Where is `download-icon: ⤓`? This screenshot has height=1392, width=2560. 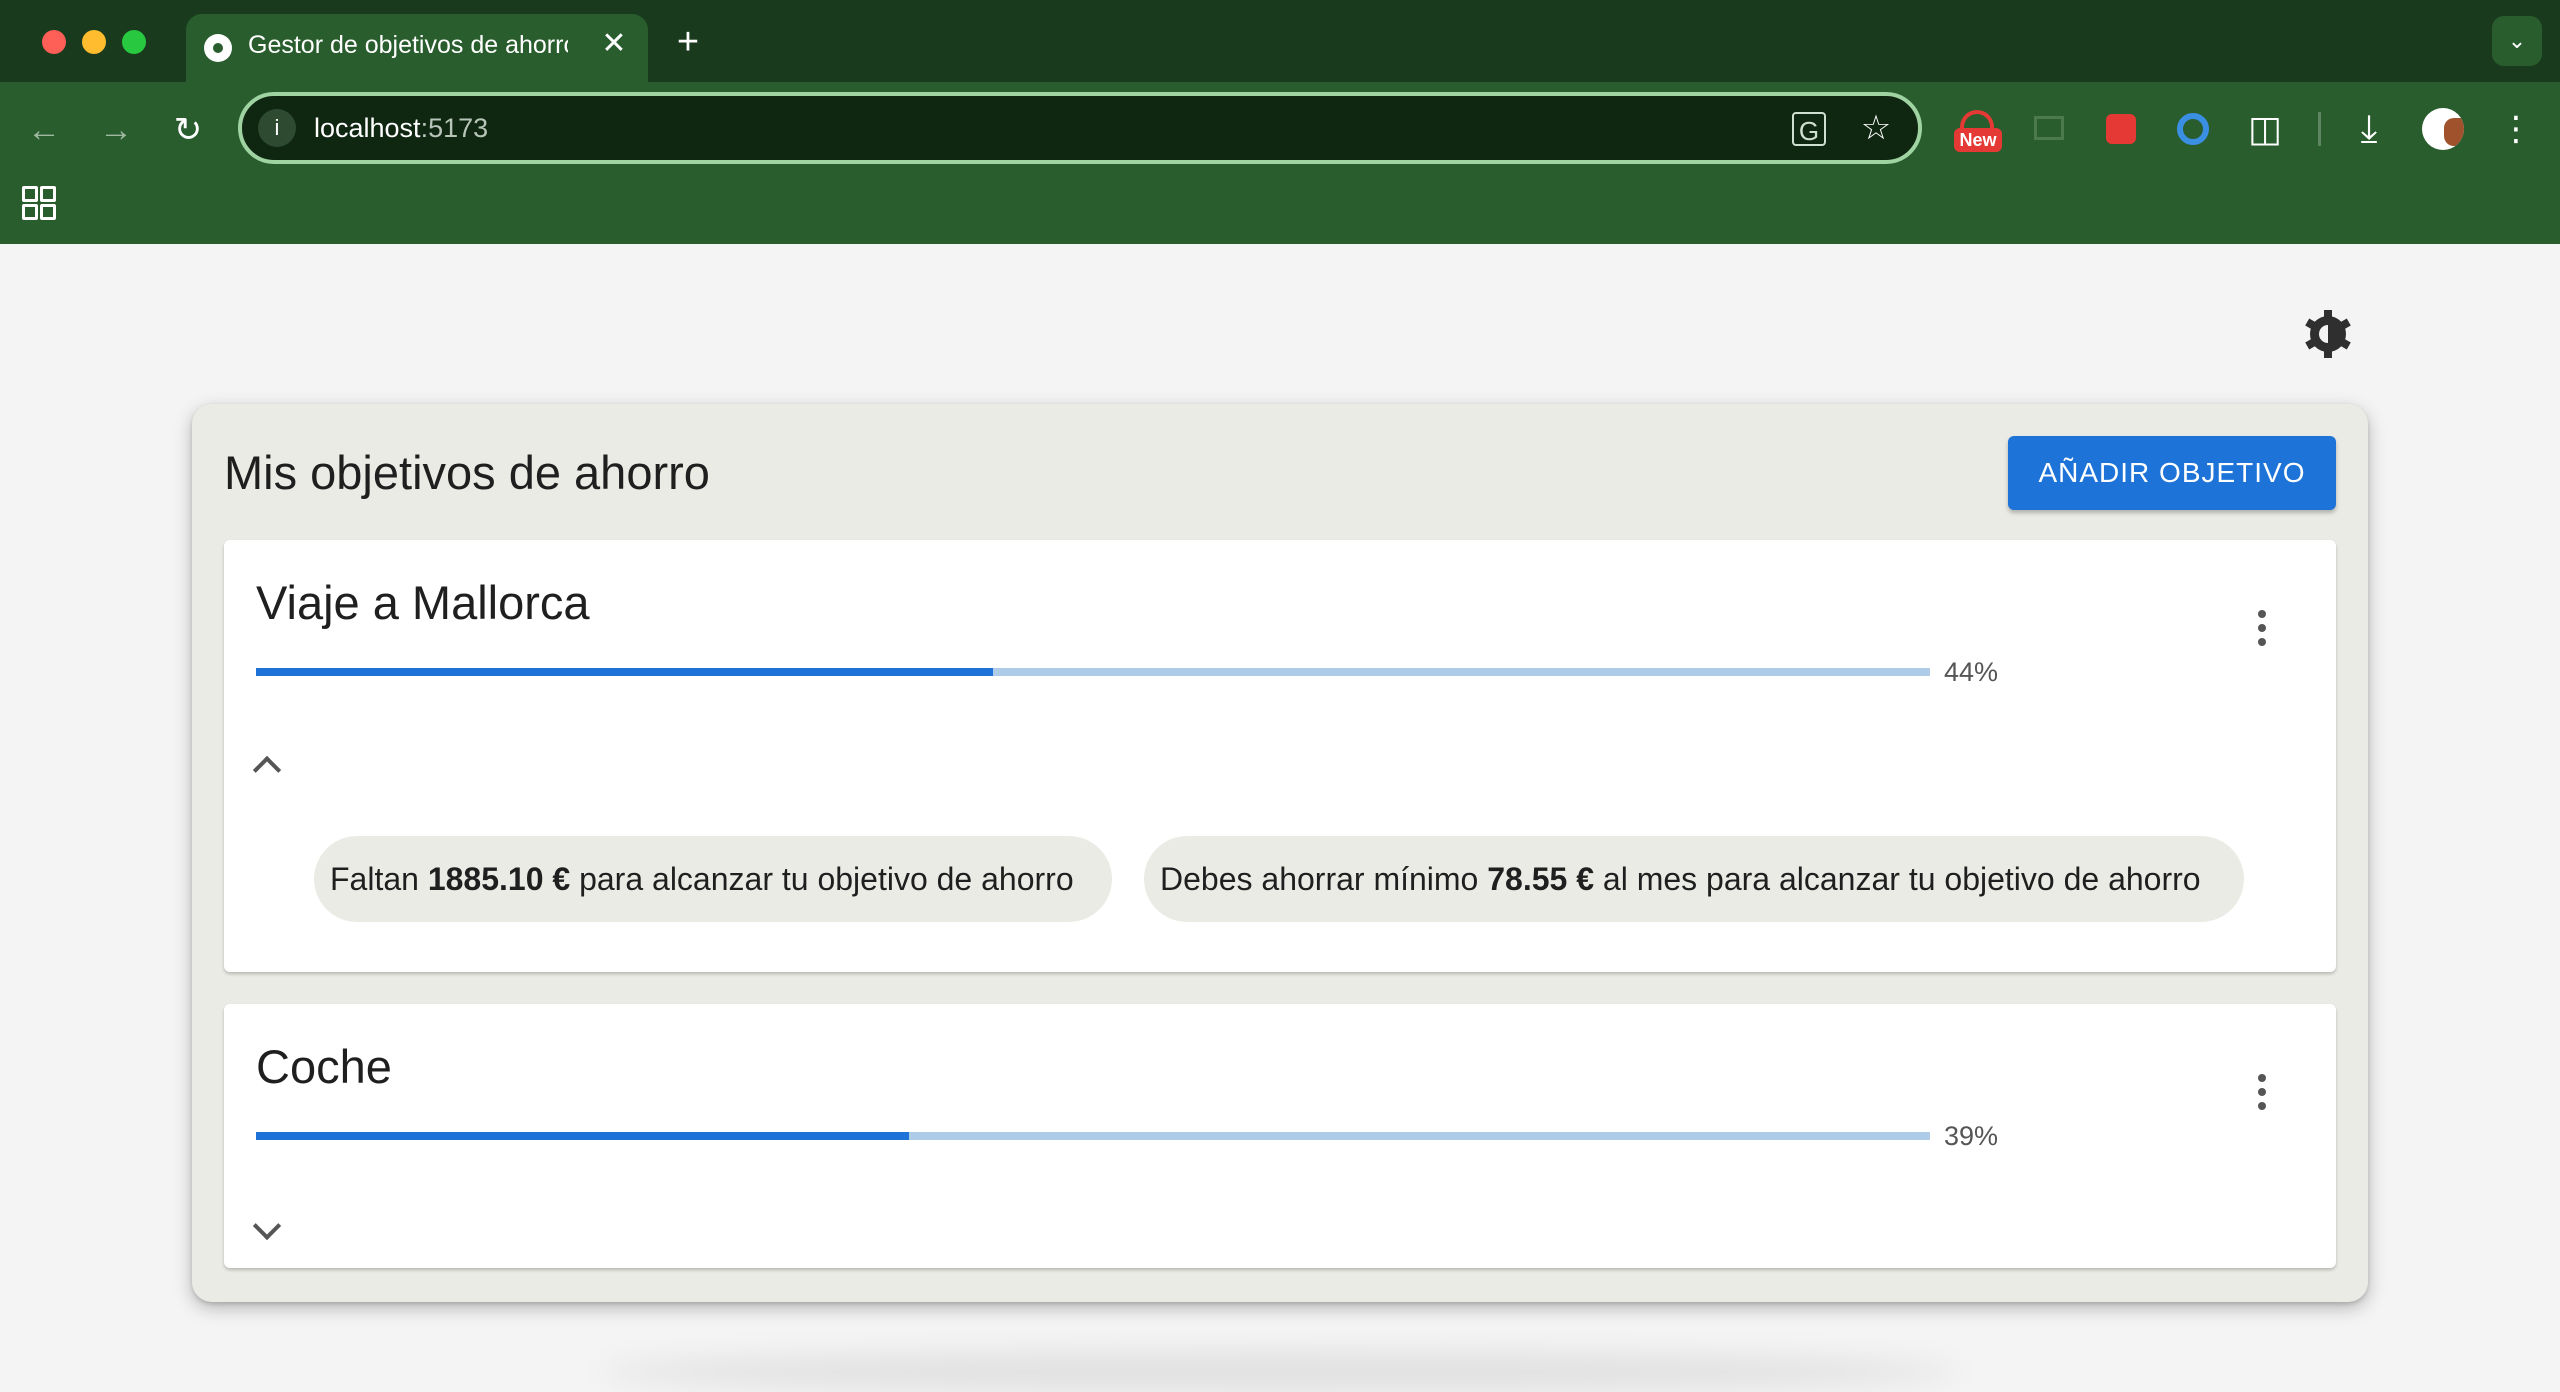 download-icon: ⤓ is located at coordinates (2369, 129).